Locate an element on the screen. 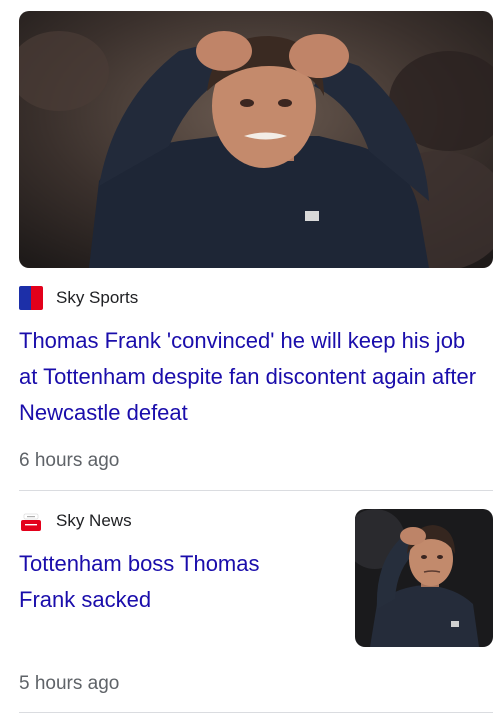 The height and width of the screenshot is (714, 504). source-name: Sky Sports is located at coordinates (97, 297).